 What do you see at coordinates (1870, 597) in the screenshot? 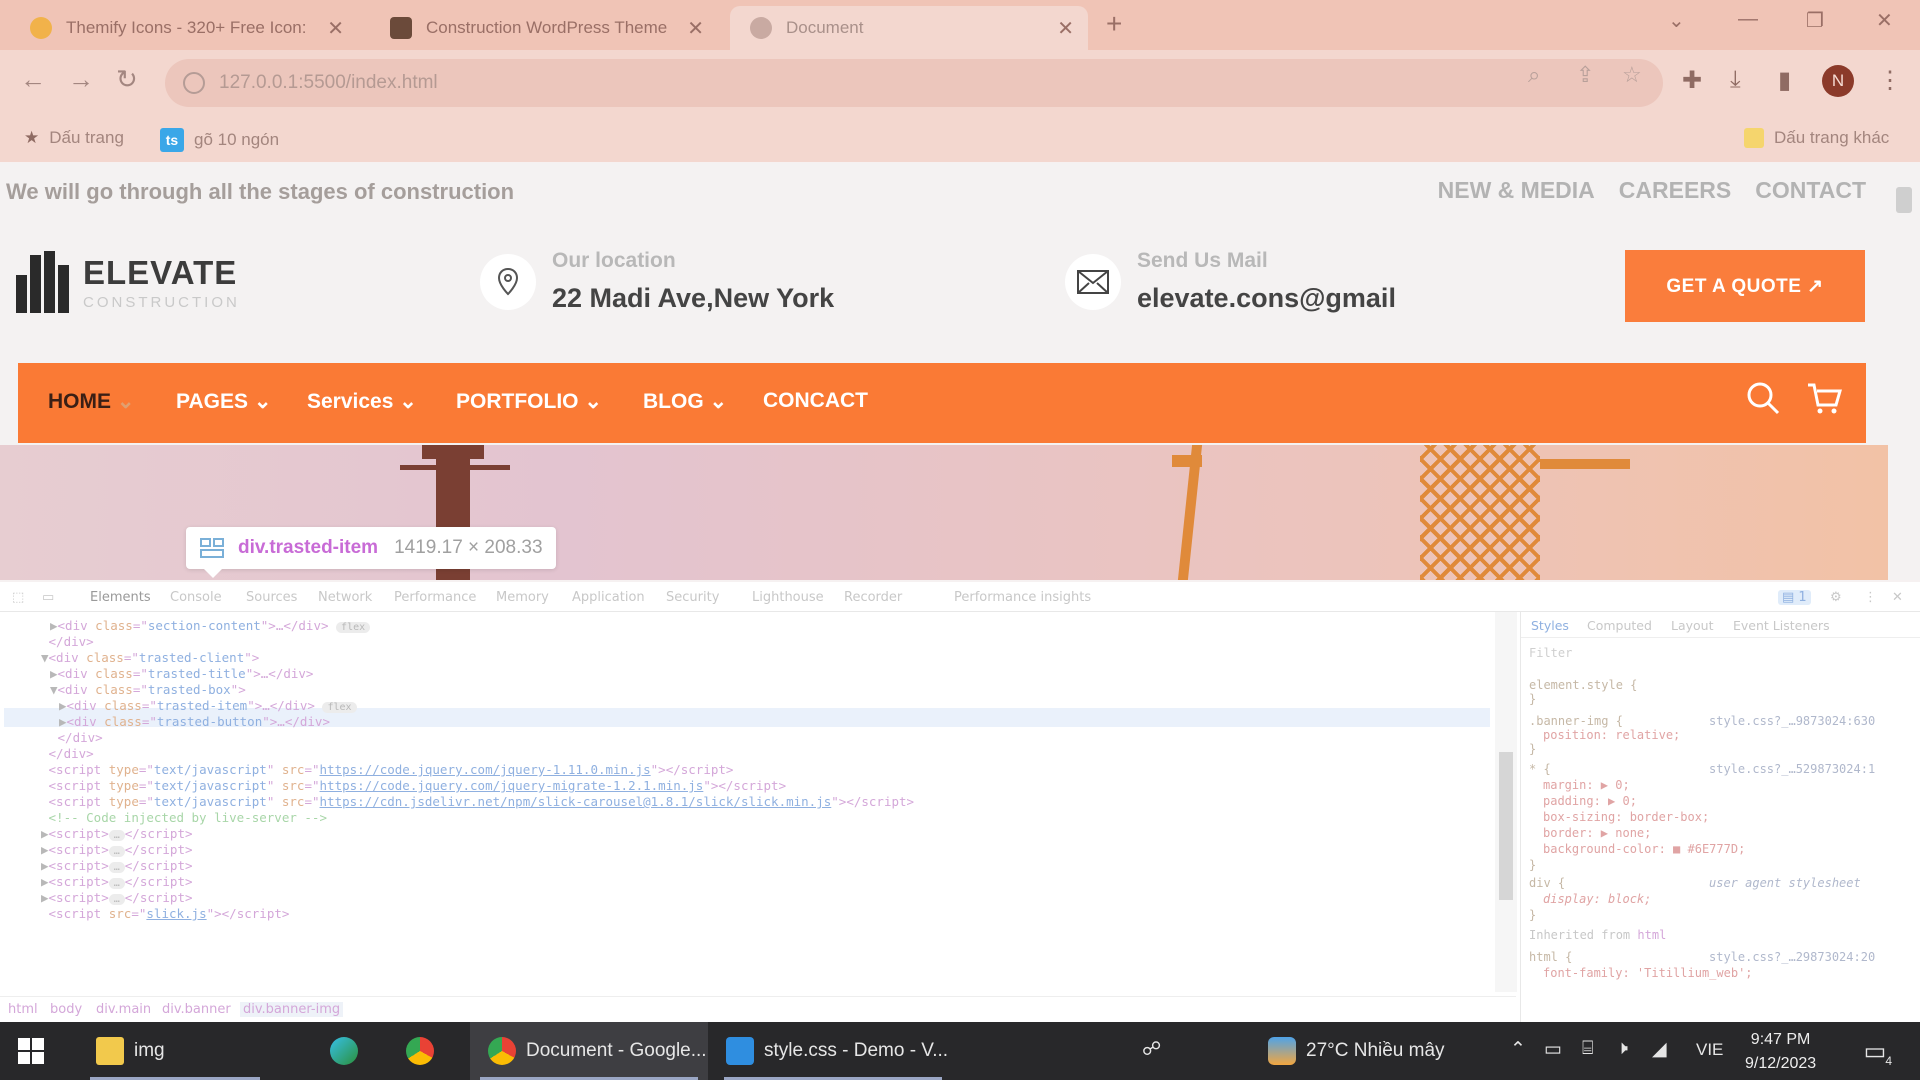
I see `more-options-icon: ⋮` at bounding box center [1870, 597].